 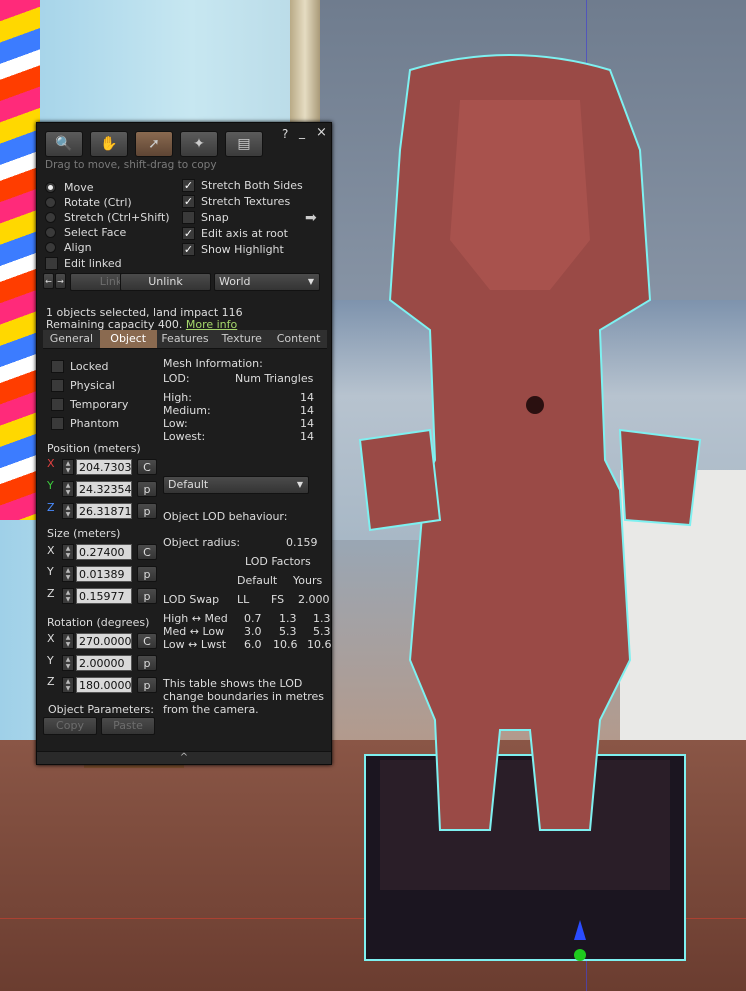 I want to click on size-z-field: 0.15977, so click(x=104, y=596).